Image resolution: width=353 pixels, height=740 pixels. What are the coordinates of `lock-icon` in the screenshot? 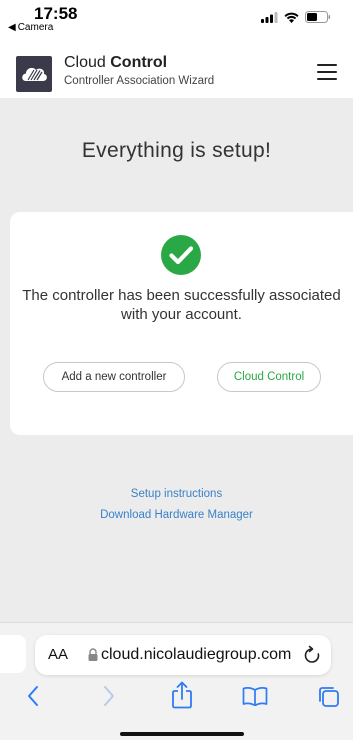 It's located at (93, 654).